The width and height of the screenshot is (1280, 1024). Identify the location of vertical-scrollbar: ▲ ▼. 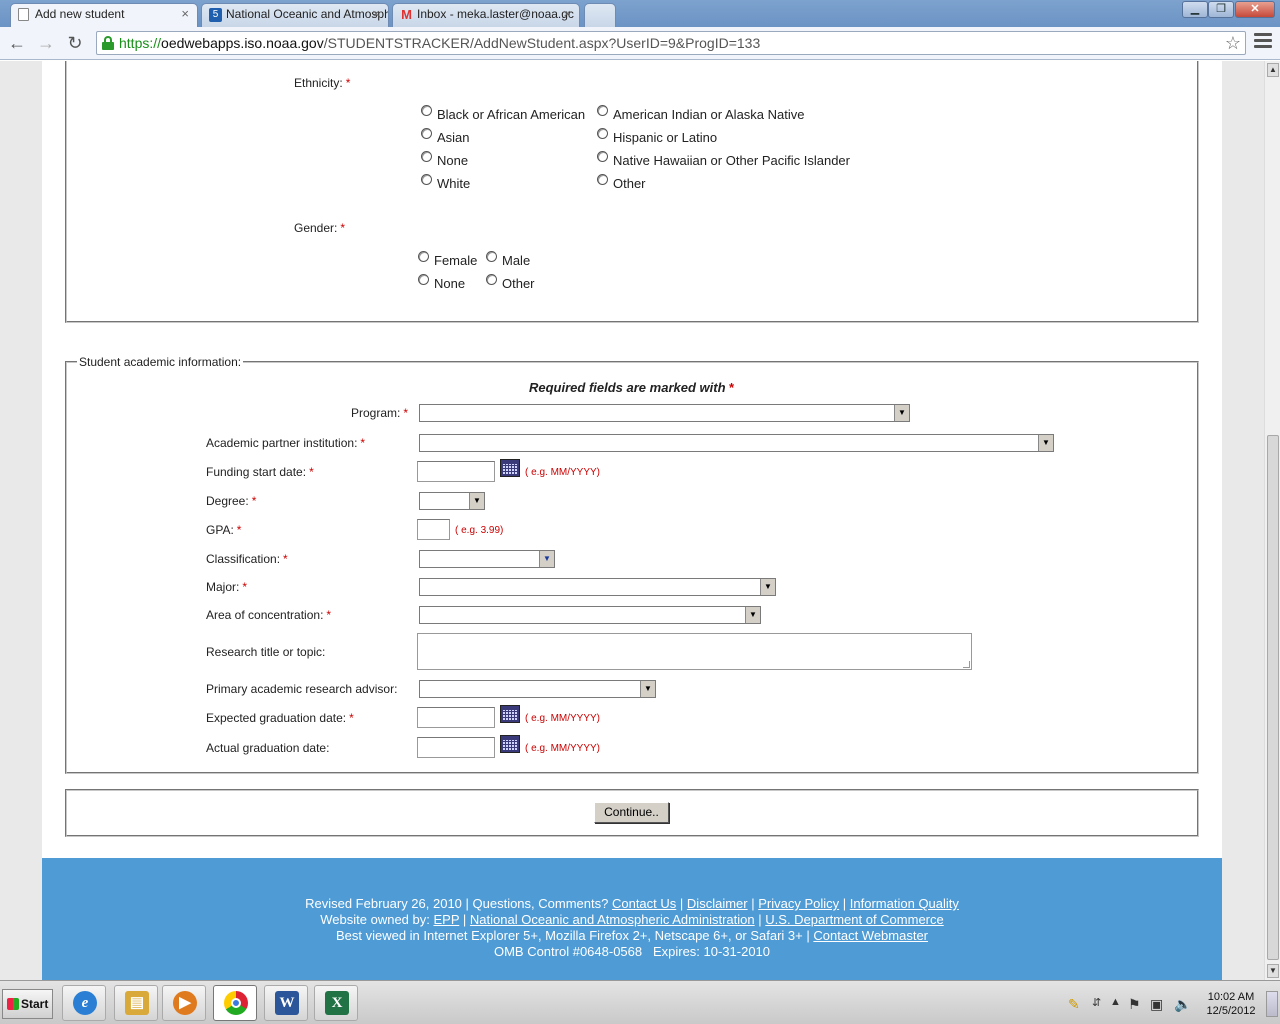
(1272, 520).